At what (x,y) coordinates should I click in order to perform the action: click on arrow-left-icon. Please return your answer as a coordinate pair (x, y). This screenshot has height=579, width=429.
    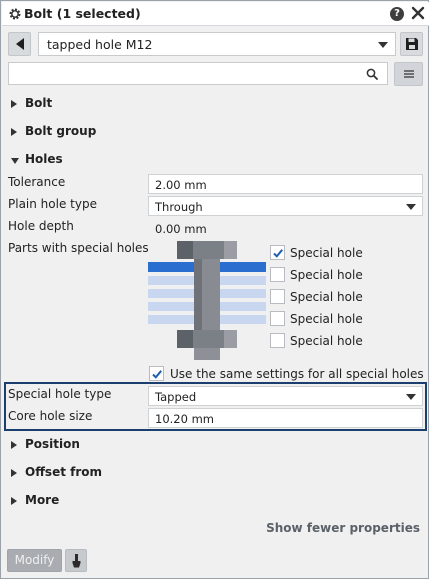
    Looking at the image, I should click on (20, 44).